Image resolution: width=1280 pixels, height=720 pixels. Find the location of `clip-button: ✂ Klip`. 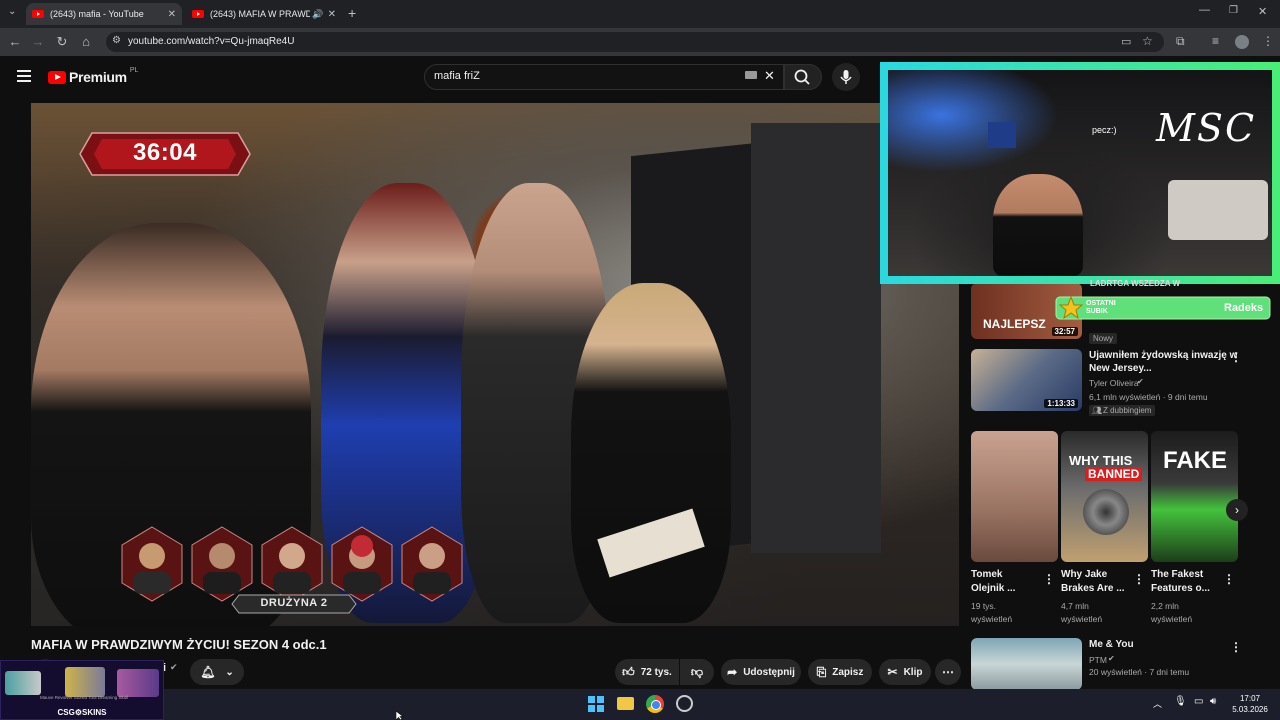

clip-button: ✂ Klip is located at coordinates (905, 672).